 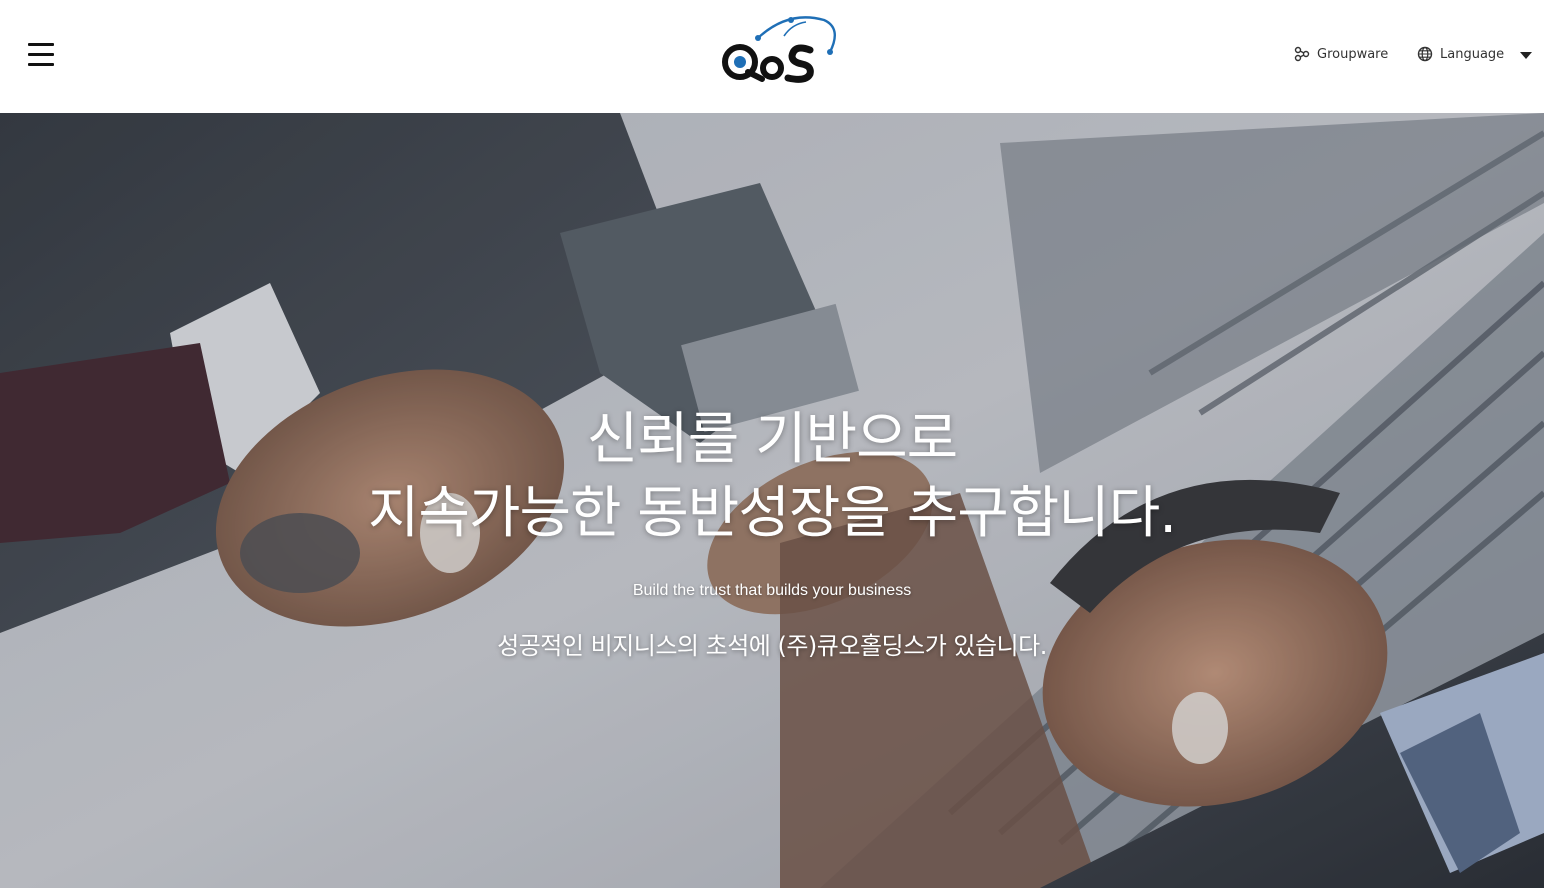 I want to click on hamburger-menu-button, so click(x=42, y=54).